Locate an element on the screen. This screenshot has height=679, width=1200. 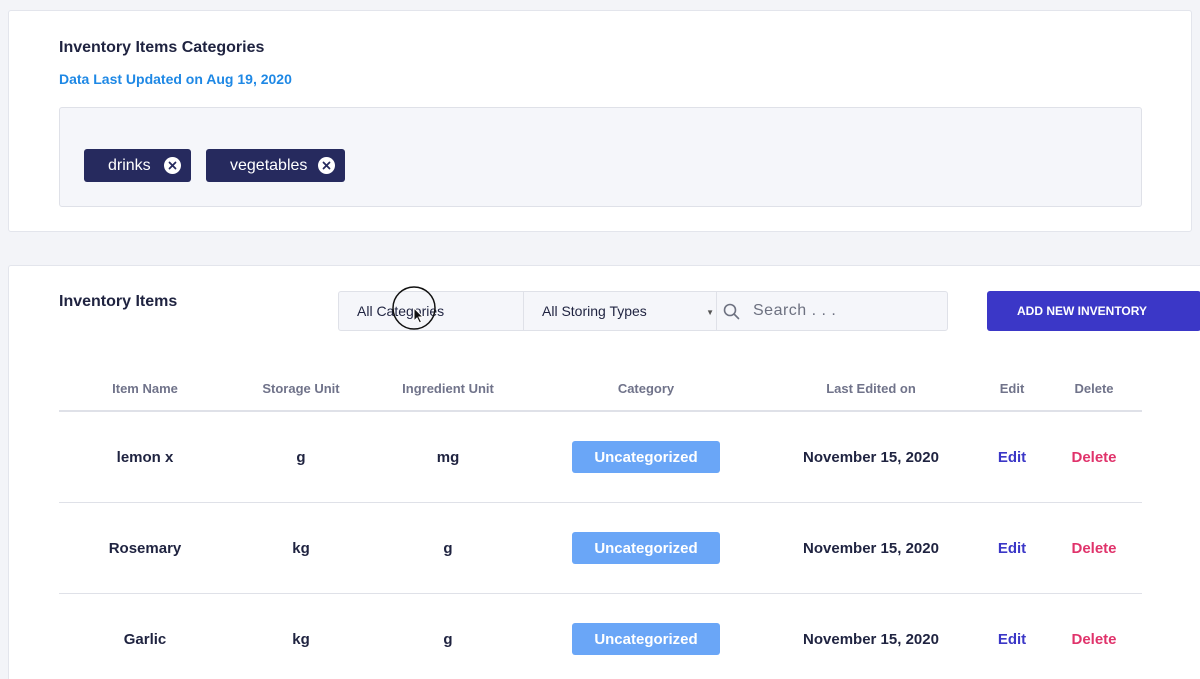
search-box is located at coordinates (832, 311).